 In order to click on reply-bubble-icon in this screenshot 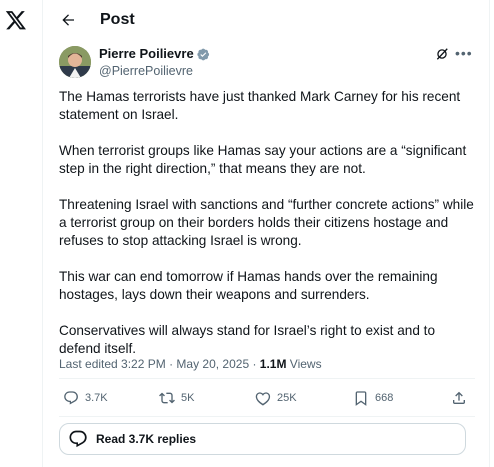, I will do `click(78, 439)`.